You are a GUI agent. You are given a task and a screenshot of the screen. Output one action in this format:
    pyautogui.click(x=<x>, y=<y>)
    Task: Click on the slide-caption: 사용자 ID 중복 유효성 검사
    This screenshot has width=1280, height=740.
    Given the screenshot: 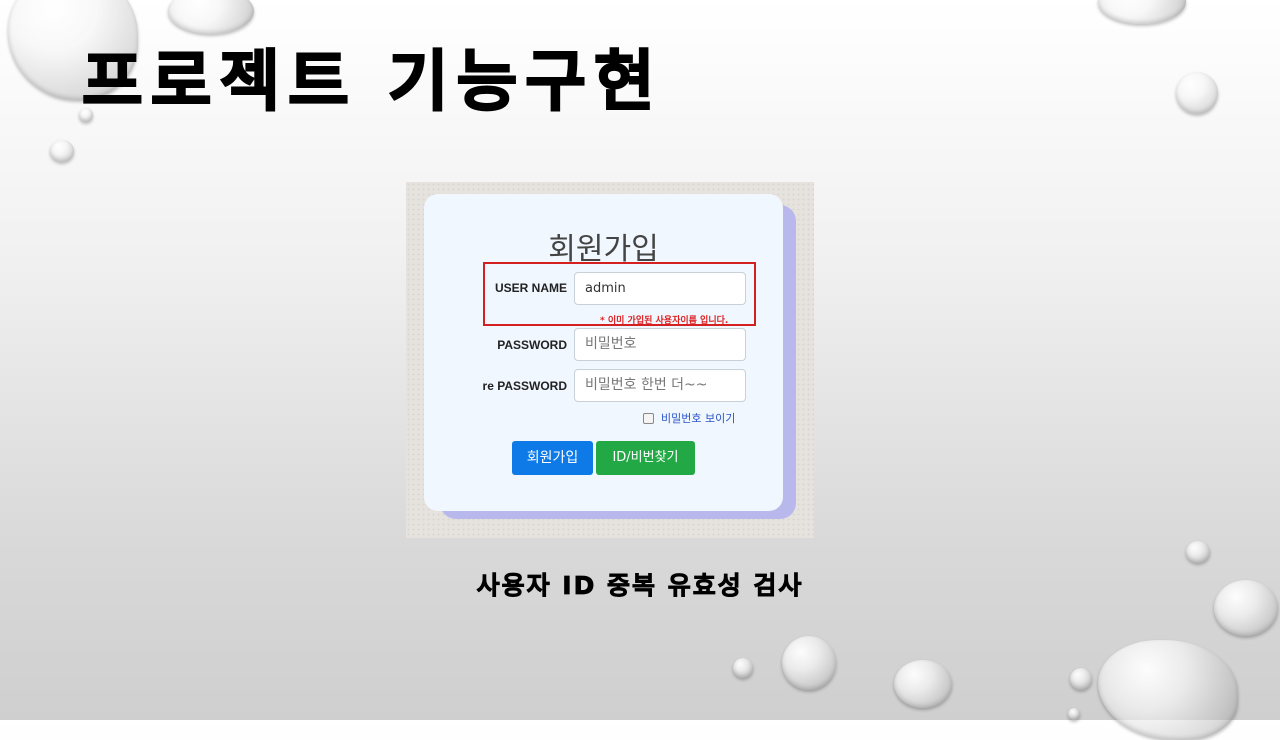 What is the action you would take?
    pyautogui.click(x=640, y=586)
    